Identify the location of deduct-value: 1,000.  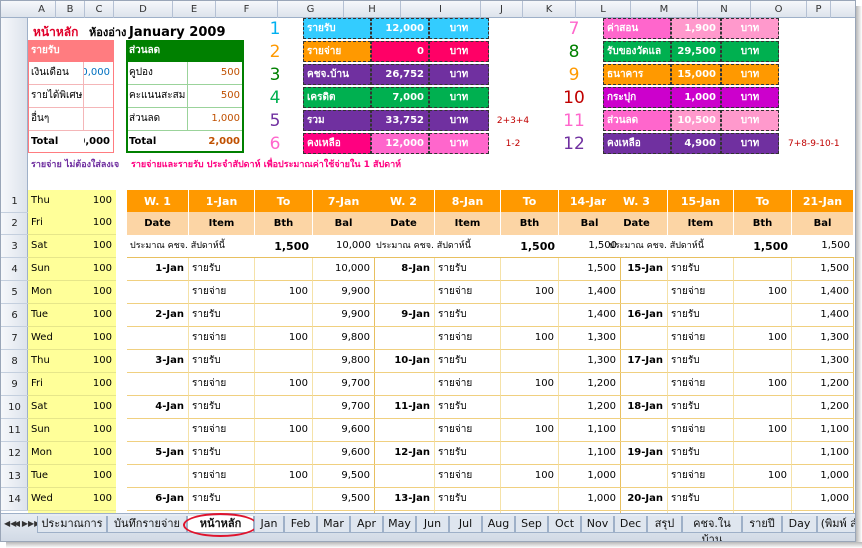
(216, 119).